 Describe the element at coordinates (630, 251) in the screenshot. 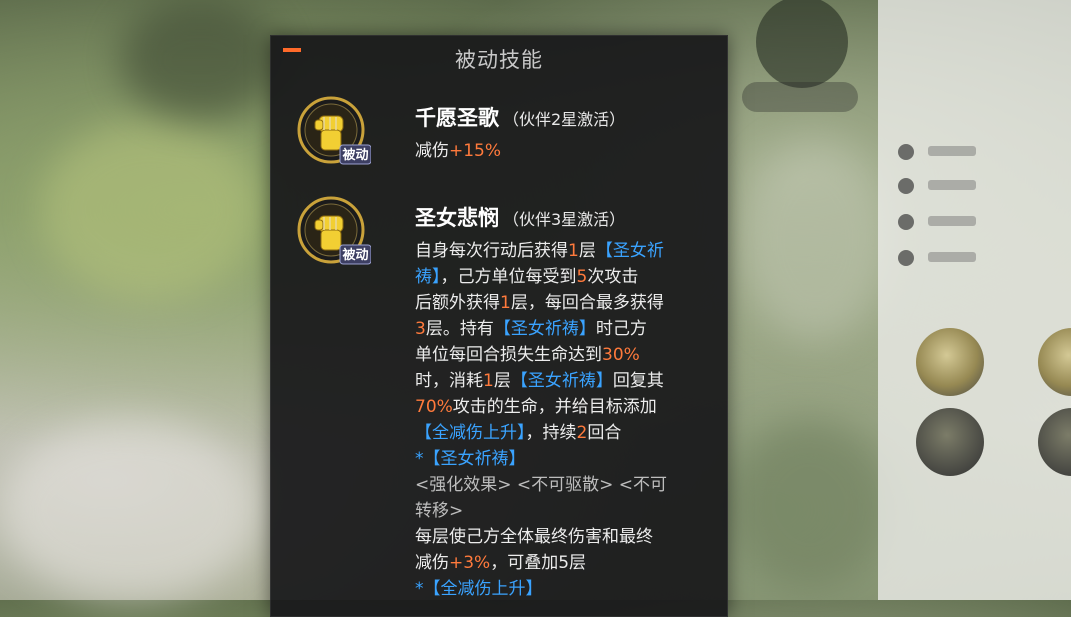

I see `buff-tag-link: 【圣女祈` at that location.